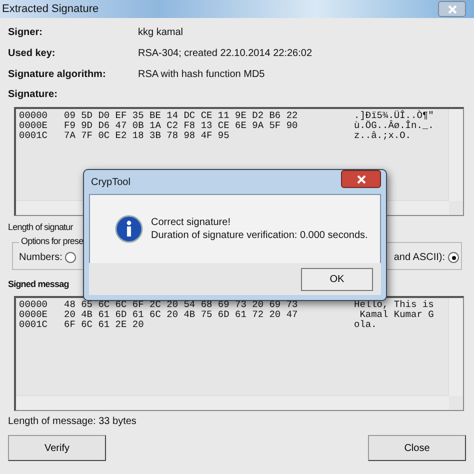 The height and width of the screenshot is (474, 474). Describe the element at coordinates (417, 448) in the screenshot. I see `dialog-button: Close` at that location.